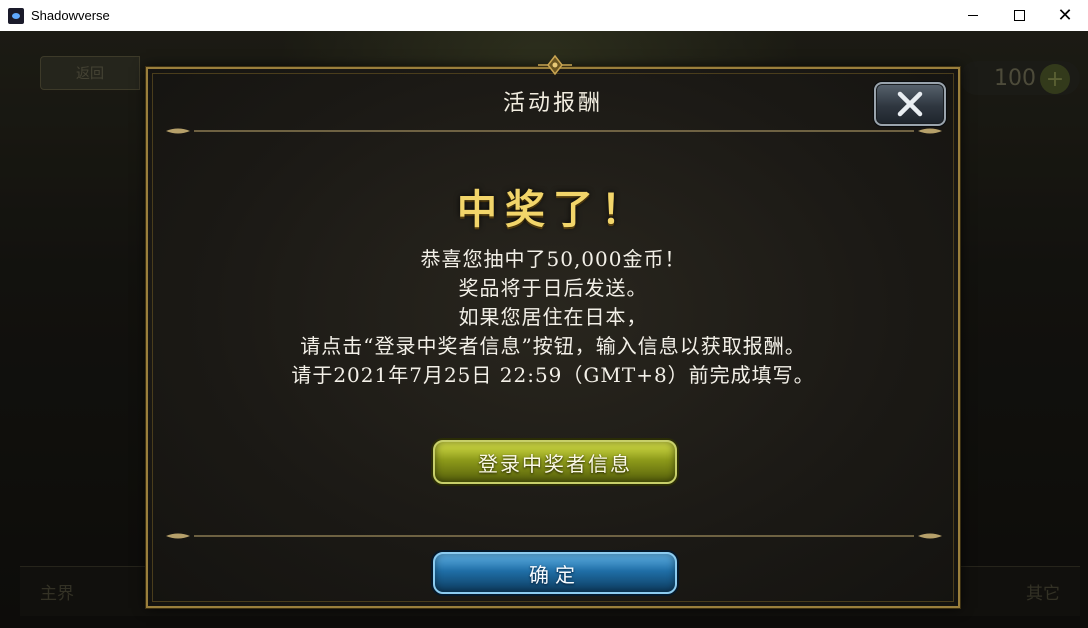 Image resolution: width=1088 pixels, height=628 pixels. Describe the element at coordinates (554, 536) in the screenshot. I see `bottom-divider` at that location.